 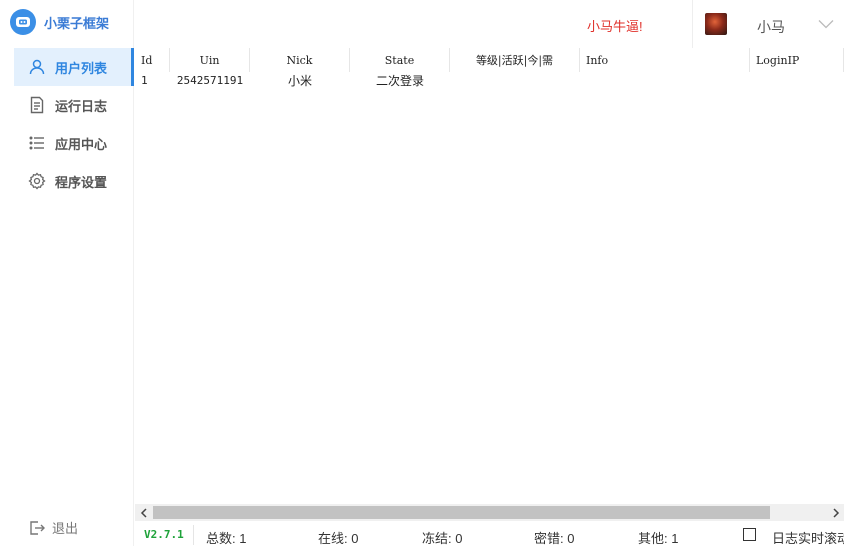 What do you see at coordinates (143, 512) in the screenshot?
I see `scroll-left-icon` at bounding box center [143, 512].